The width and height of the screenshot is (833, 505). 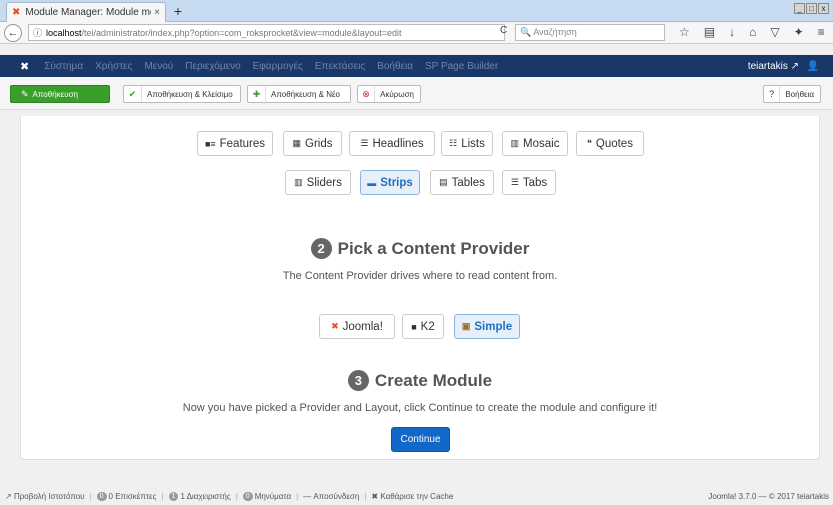 I want to click on admins-link: 11 Διαχειριστής, so click(x=199, y=496).